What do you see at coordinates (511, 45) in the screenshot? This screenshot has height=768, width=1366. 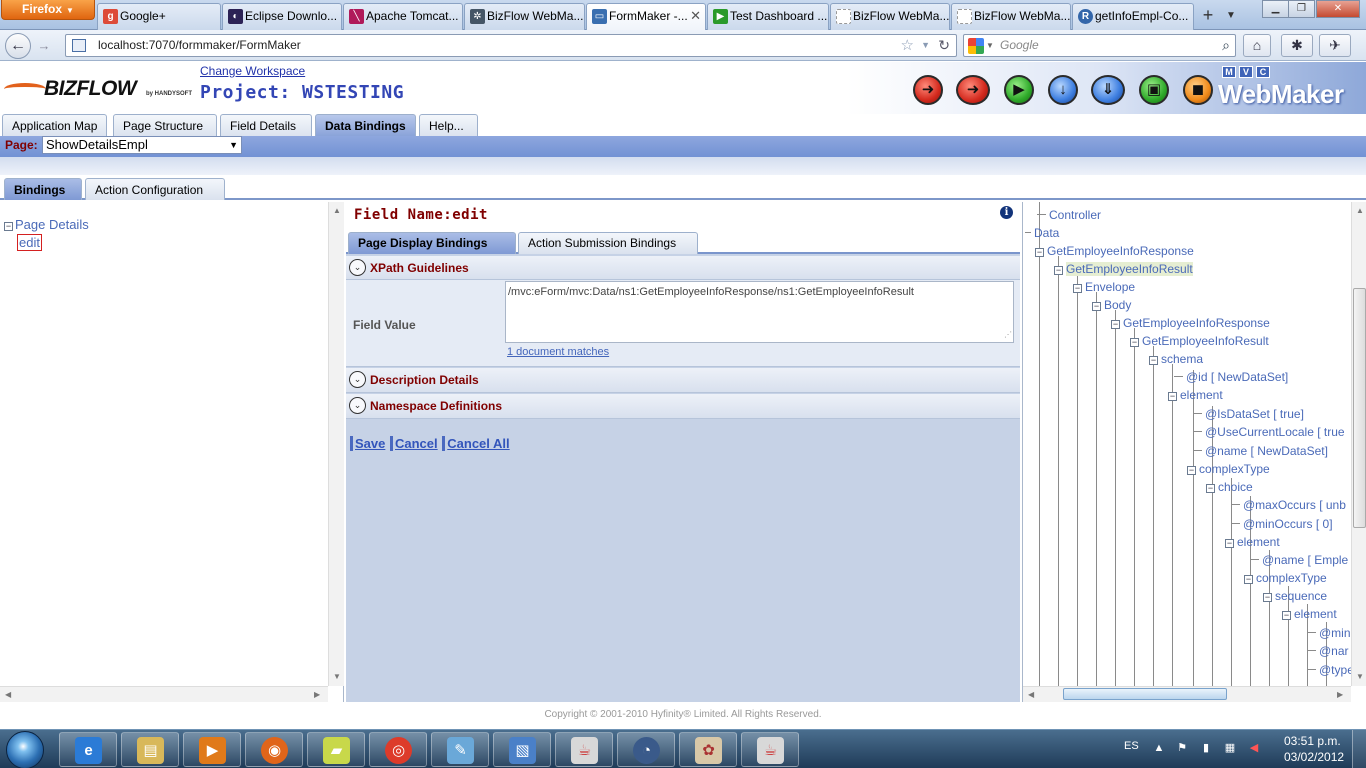 I see `address-bar: localhost:7070/formmaker/FormMaker ☆ ▼ ↻` at bounding box center [511, 45].